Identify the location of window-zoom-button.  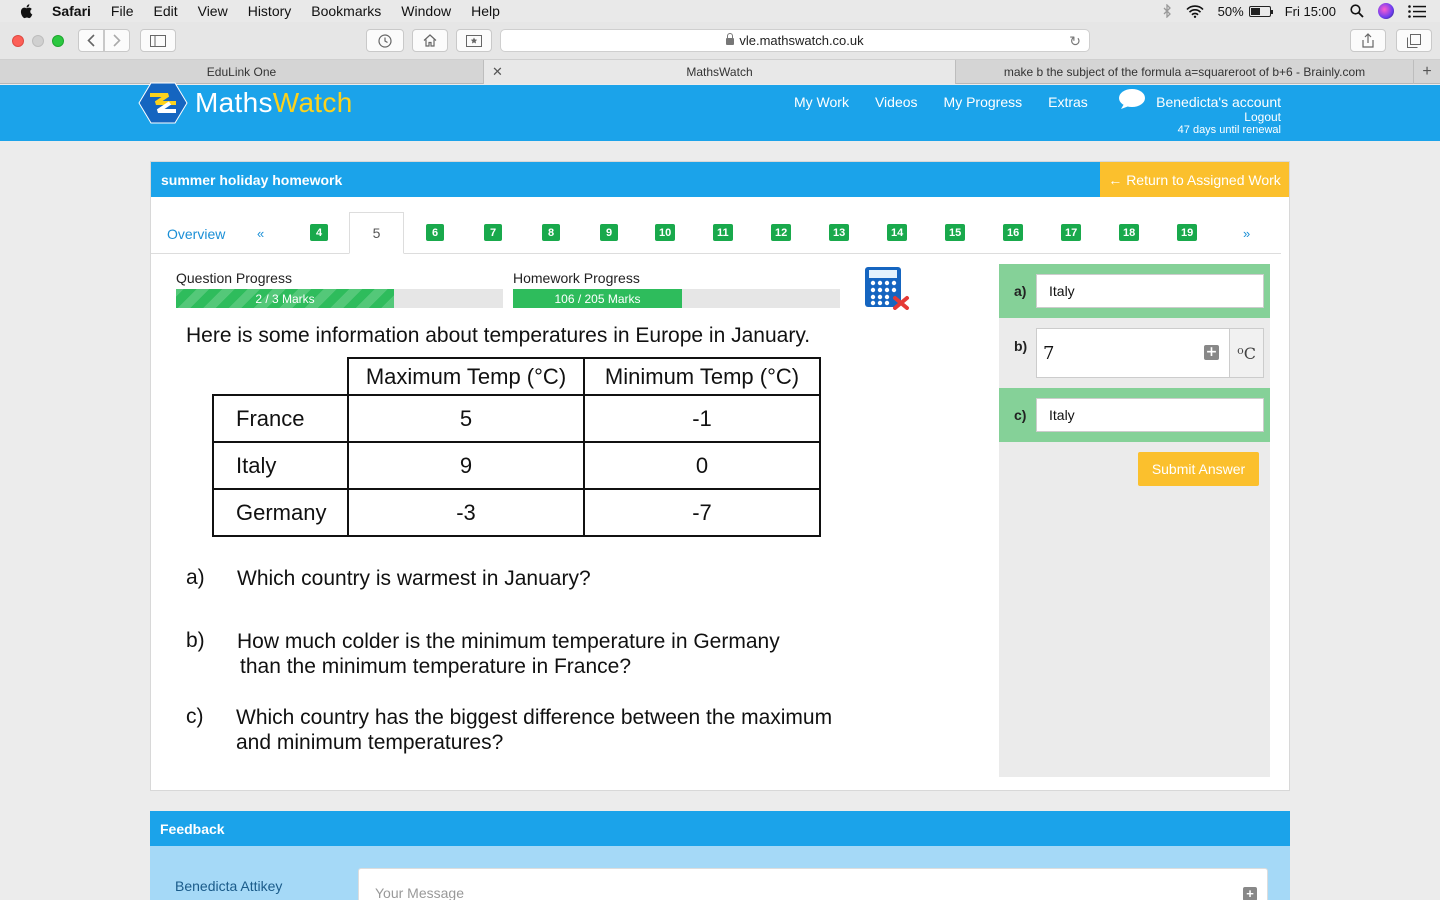
(58, 41).